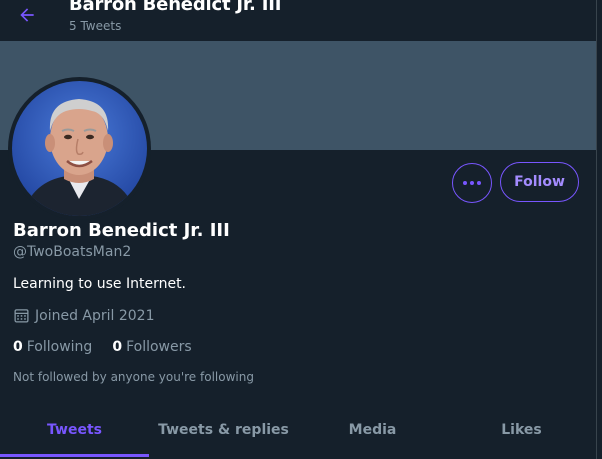 This screenshot has width=602, height=459. I want to click on profile-handle: @TwoBoatsMan2, so click(72, 252).